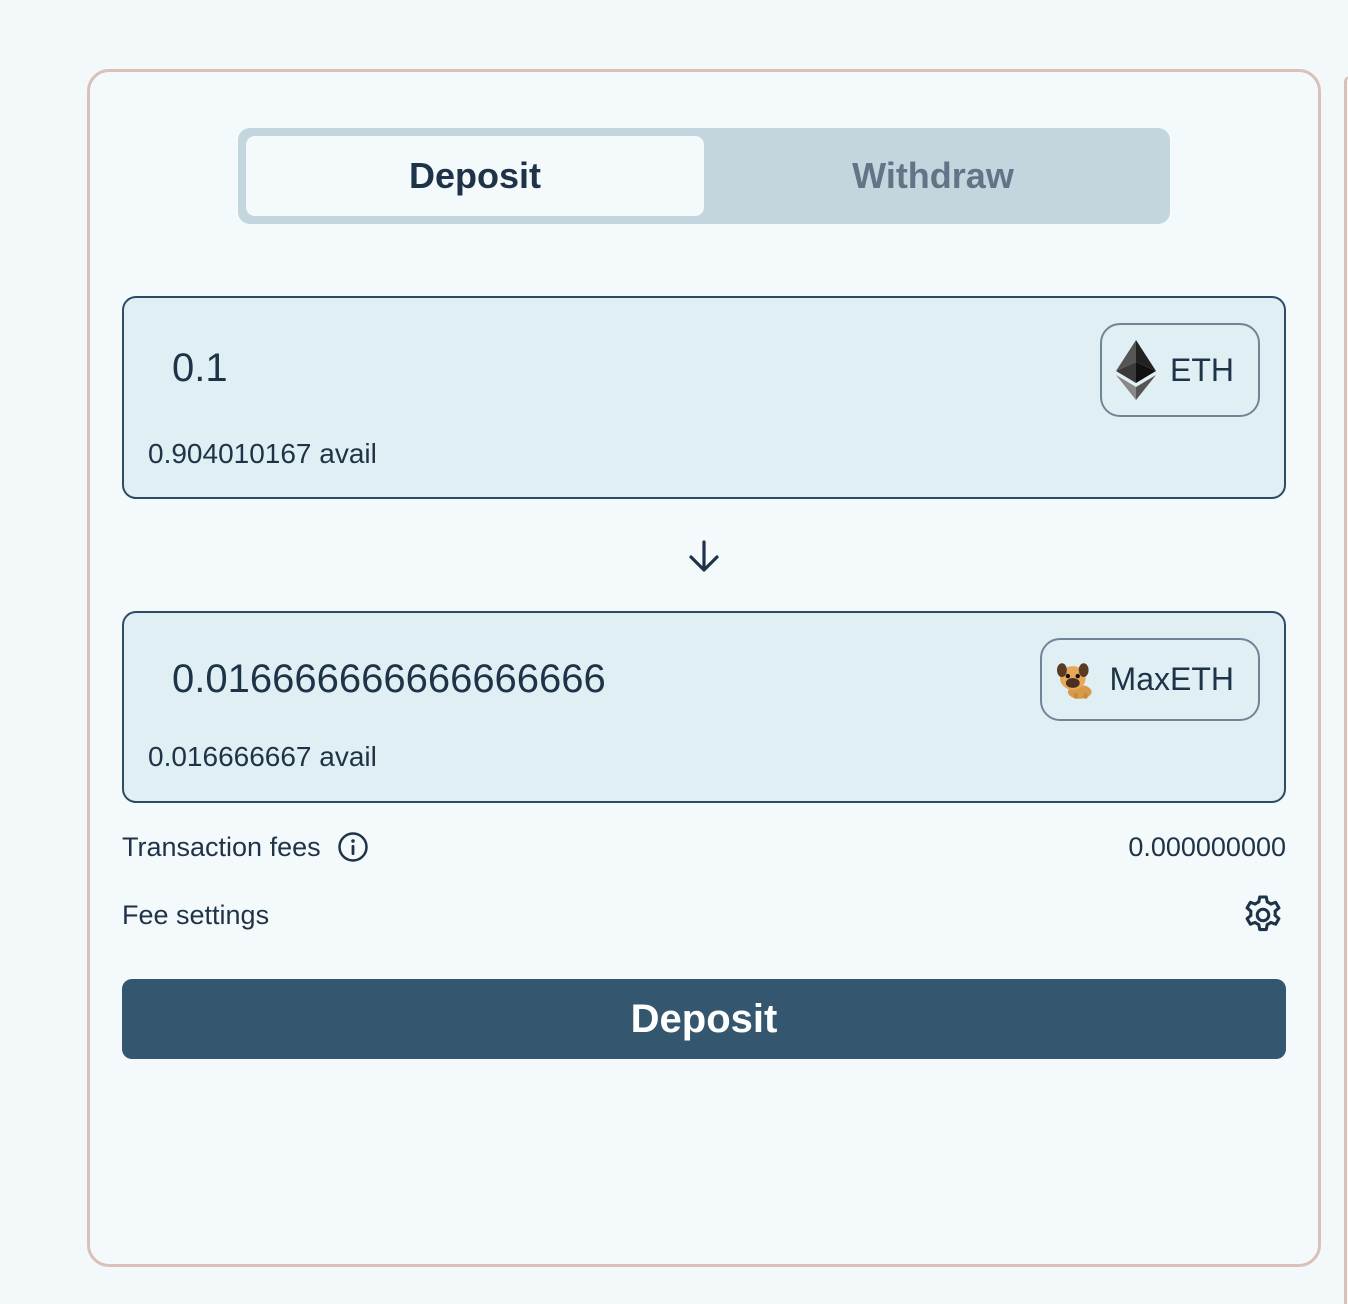 Image resolution: width=1348 pixels, height=1304 pixels. Describe the element at coordinates (1207, 846) in the screenshot. I see `transaction-fees-value: 0.000000000` at that location.